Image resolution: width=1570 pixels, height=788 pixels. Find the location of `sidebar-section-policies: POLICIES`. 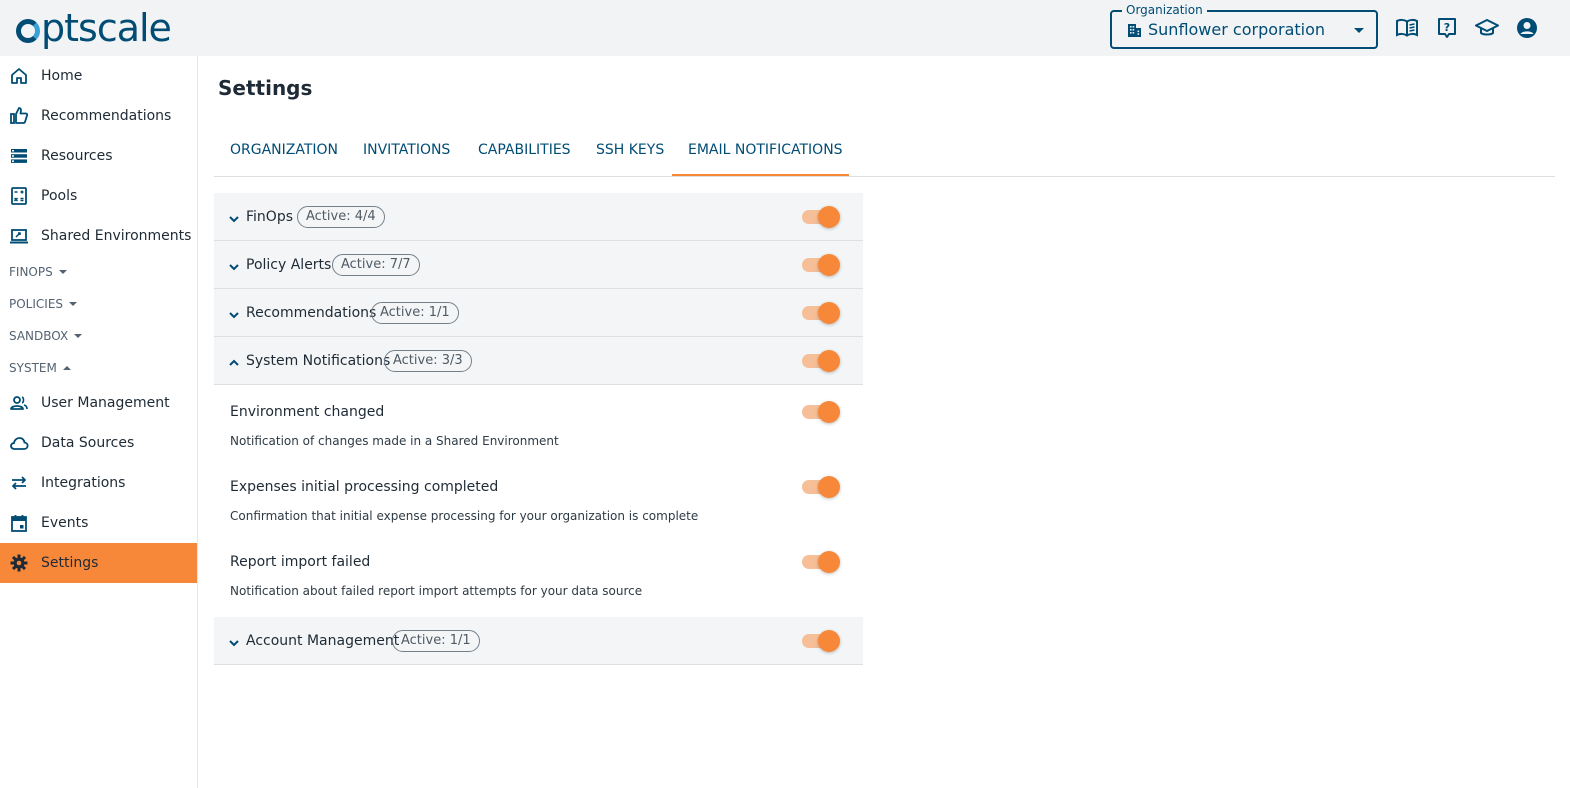

sidebar-section-policies: POLICIES is located at coordinates (43, 304).